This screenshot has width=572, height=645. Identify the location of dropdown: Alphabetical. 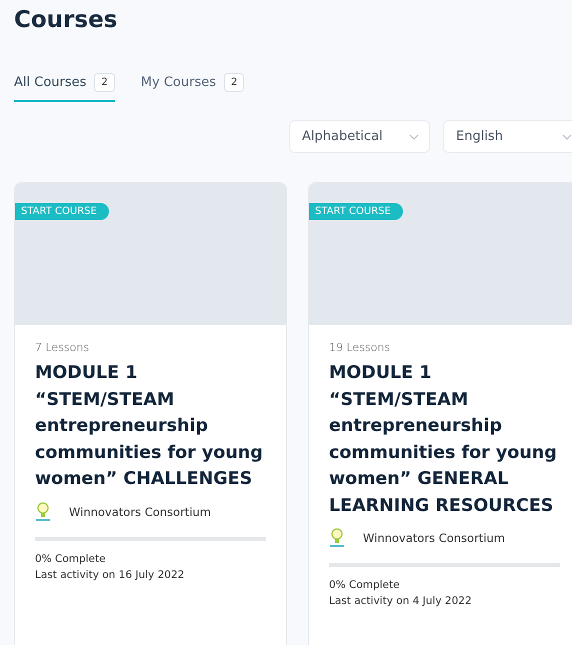
(359, 136).